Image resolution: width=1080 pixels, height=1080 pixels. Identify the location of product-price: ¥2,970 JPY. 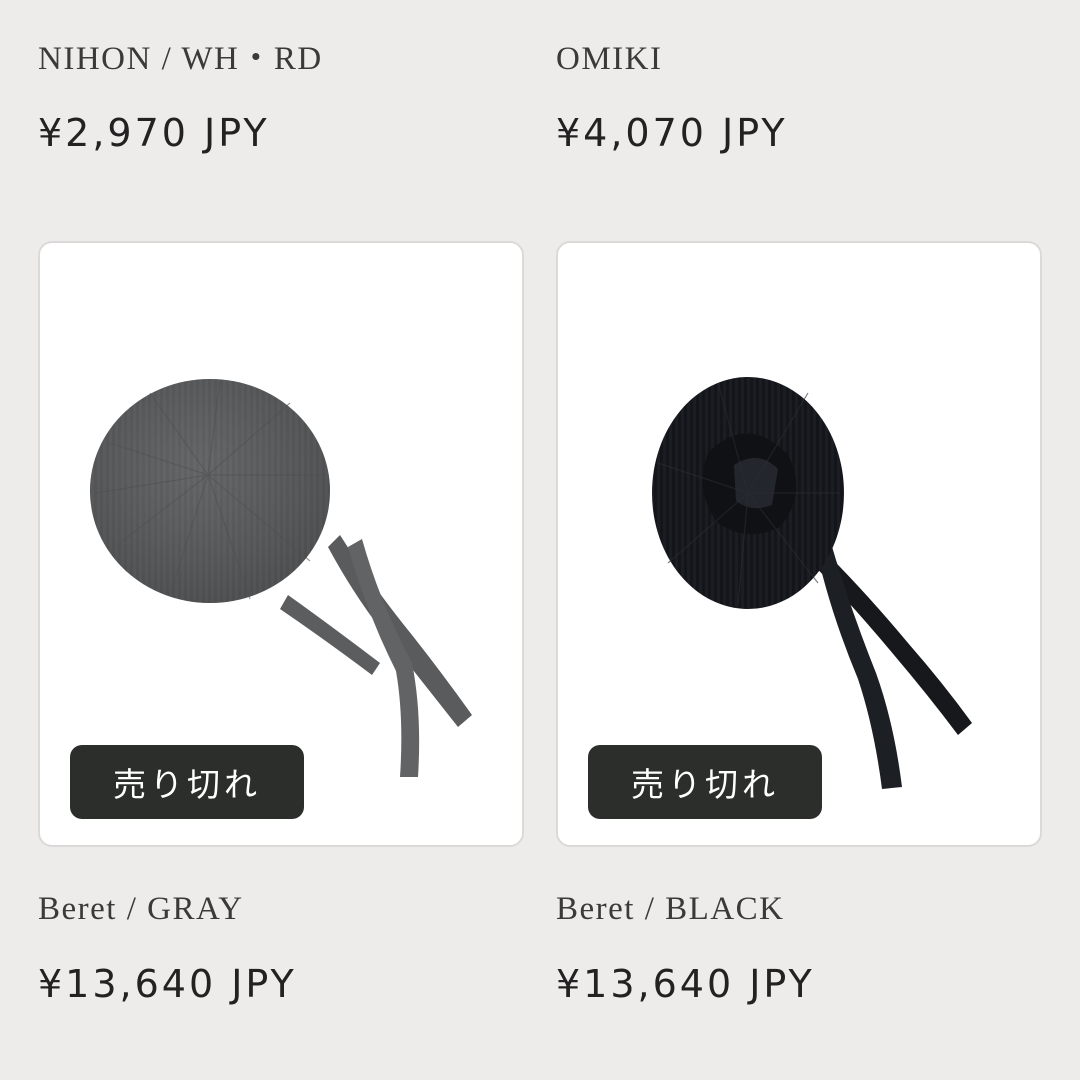
(154, 133).